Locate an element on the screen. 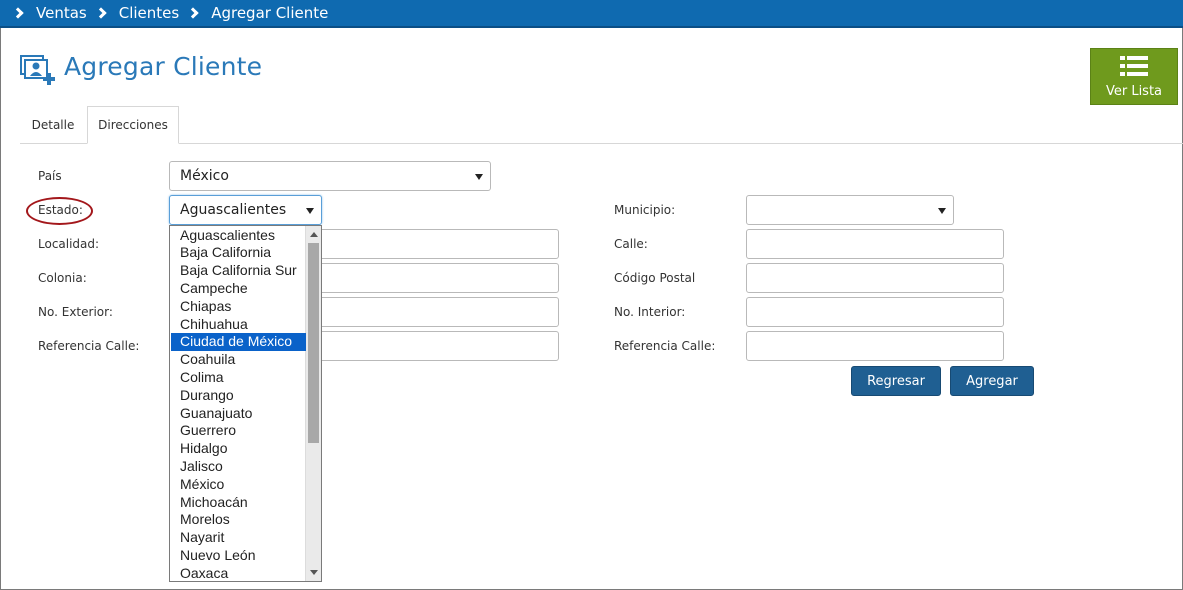  municipio-select is located at coordinates (850, 210).